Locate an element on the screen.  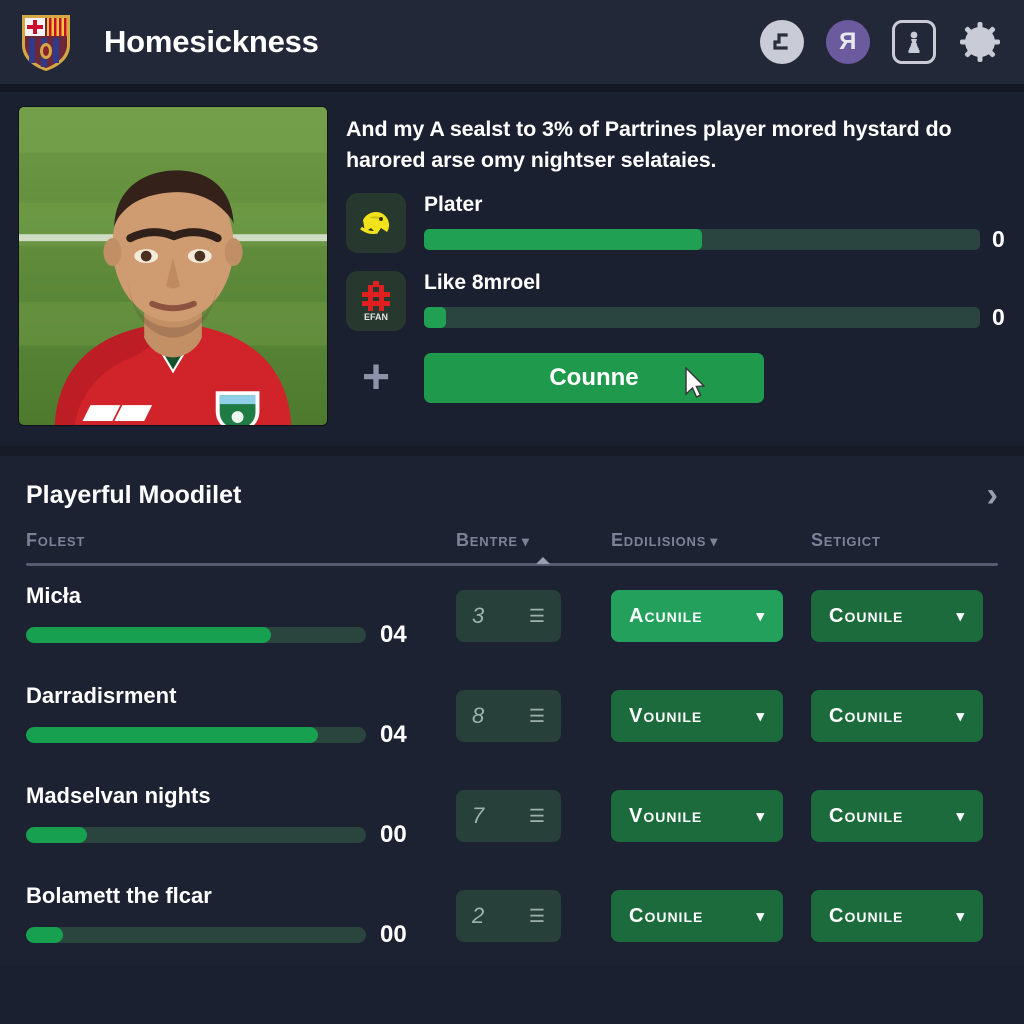
gear-icon is located at coordinates (980, 42).